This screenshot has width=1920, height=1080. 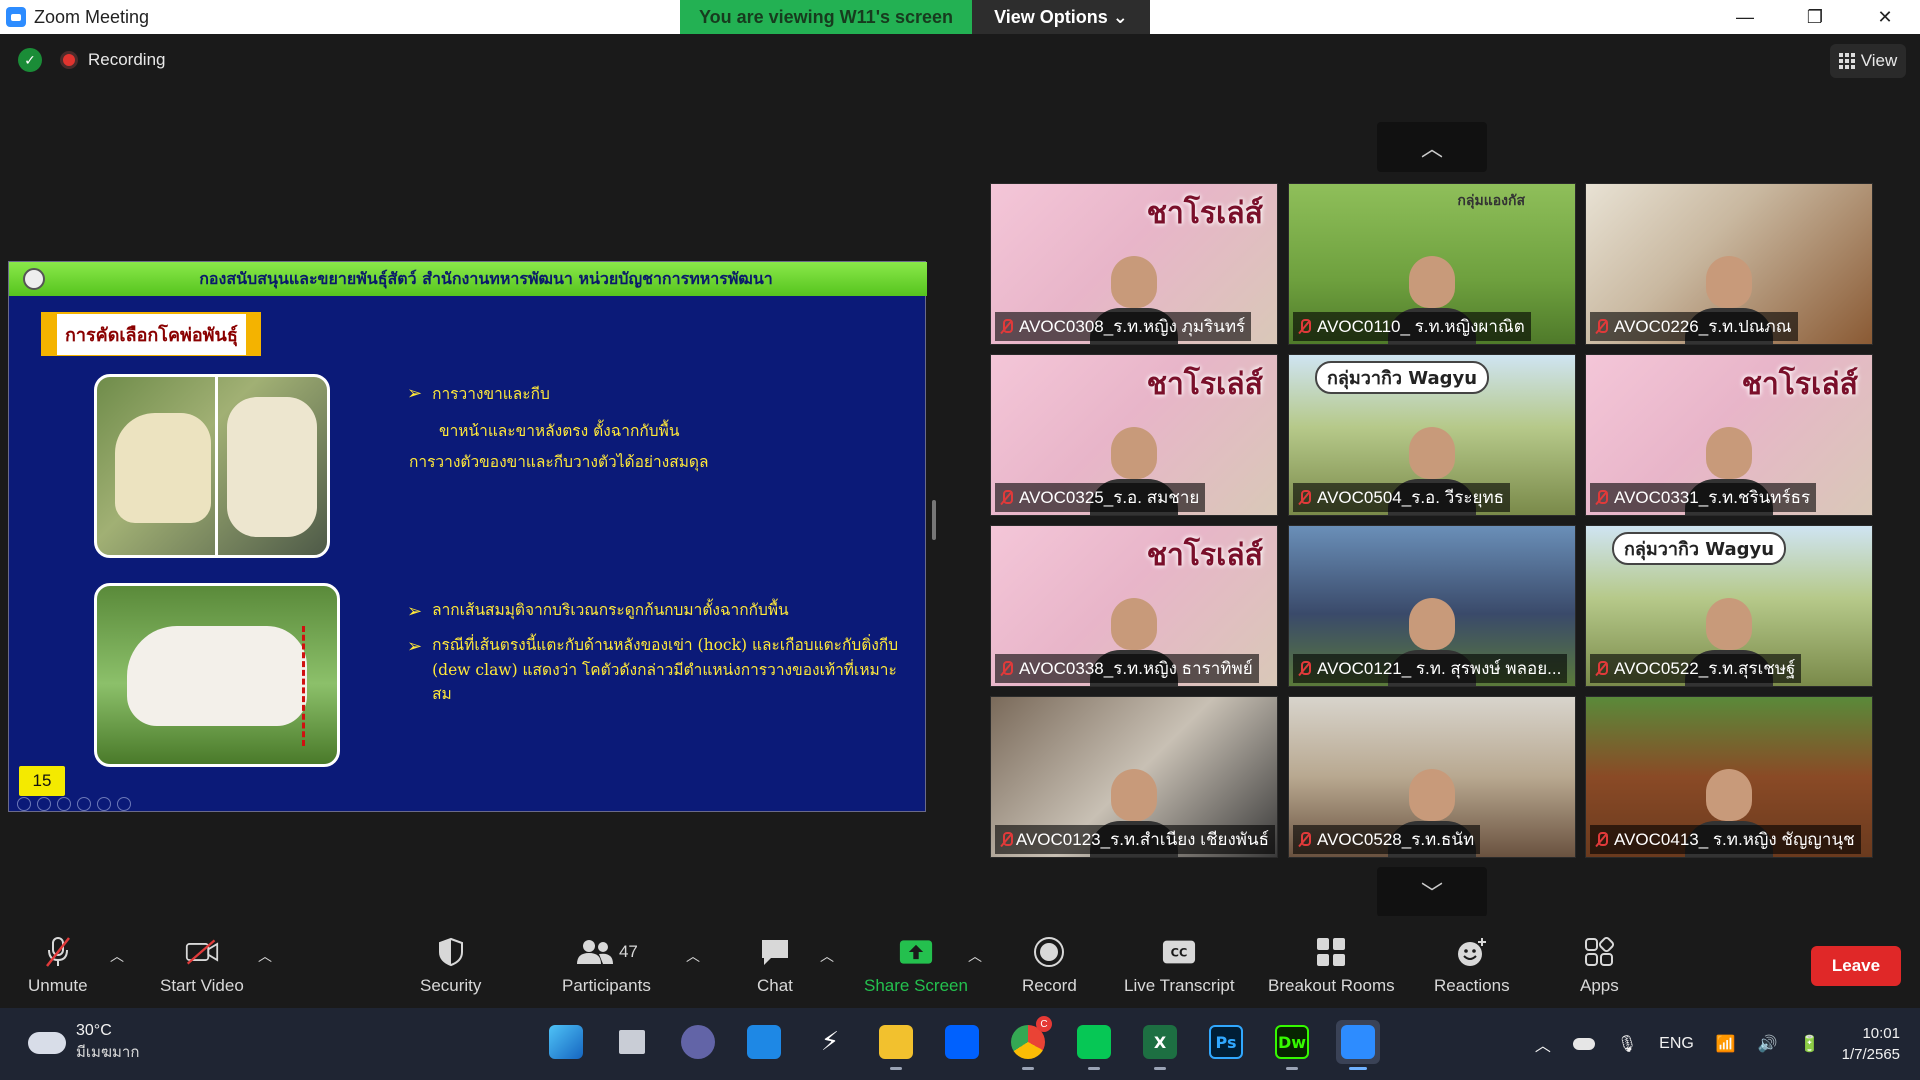 What do you see at coordinates (1134, 264) in the screenshot?
I see `participant-tile: ชาโรเล่ส์ AVOC0308_ร.ท.หญิง ภุมรินทร์` at bounding box center [1134, 264].